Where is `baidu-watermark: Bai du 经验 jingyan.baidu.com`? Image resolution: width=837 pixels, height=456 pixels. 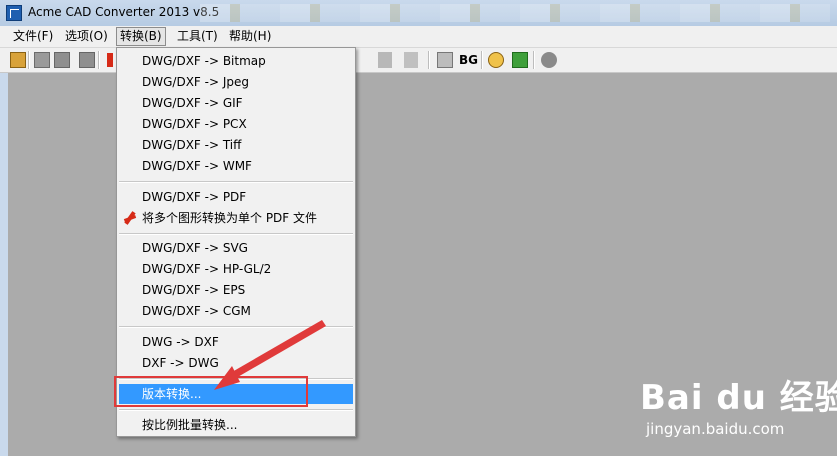
baidu-watermark: Bai du 经验 jingyan.baidu.com is located at coordinates (738, 410).